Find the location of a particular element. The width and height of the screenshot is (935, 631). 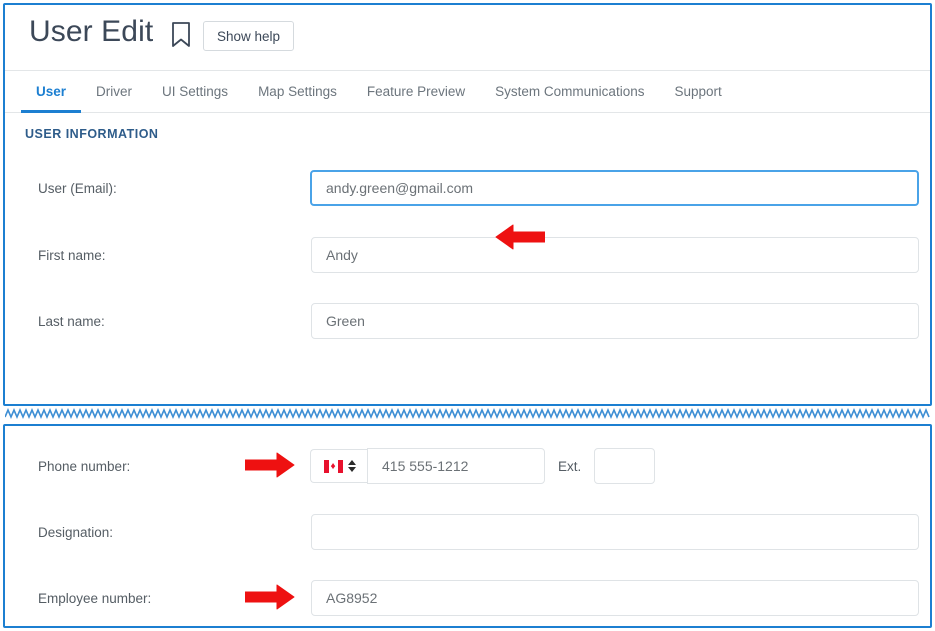

tab-label: Driver is located at coordinates (114, 91).